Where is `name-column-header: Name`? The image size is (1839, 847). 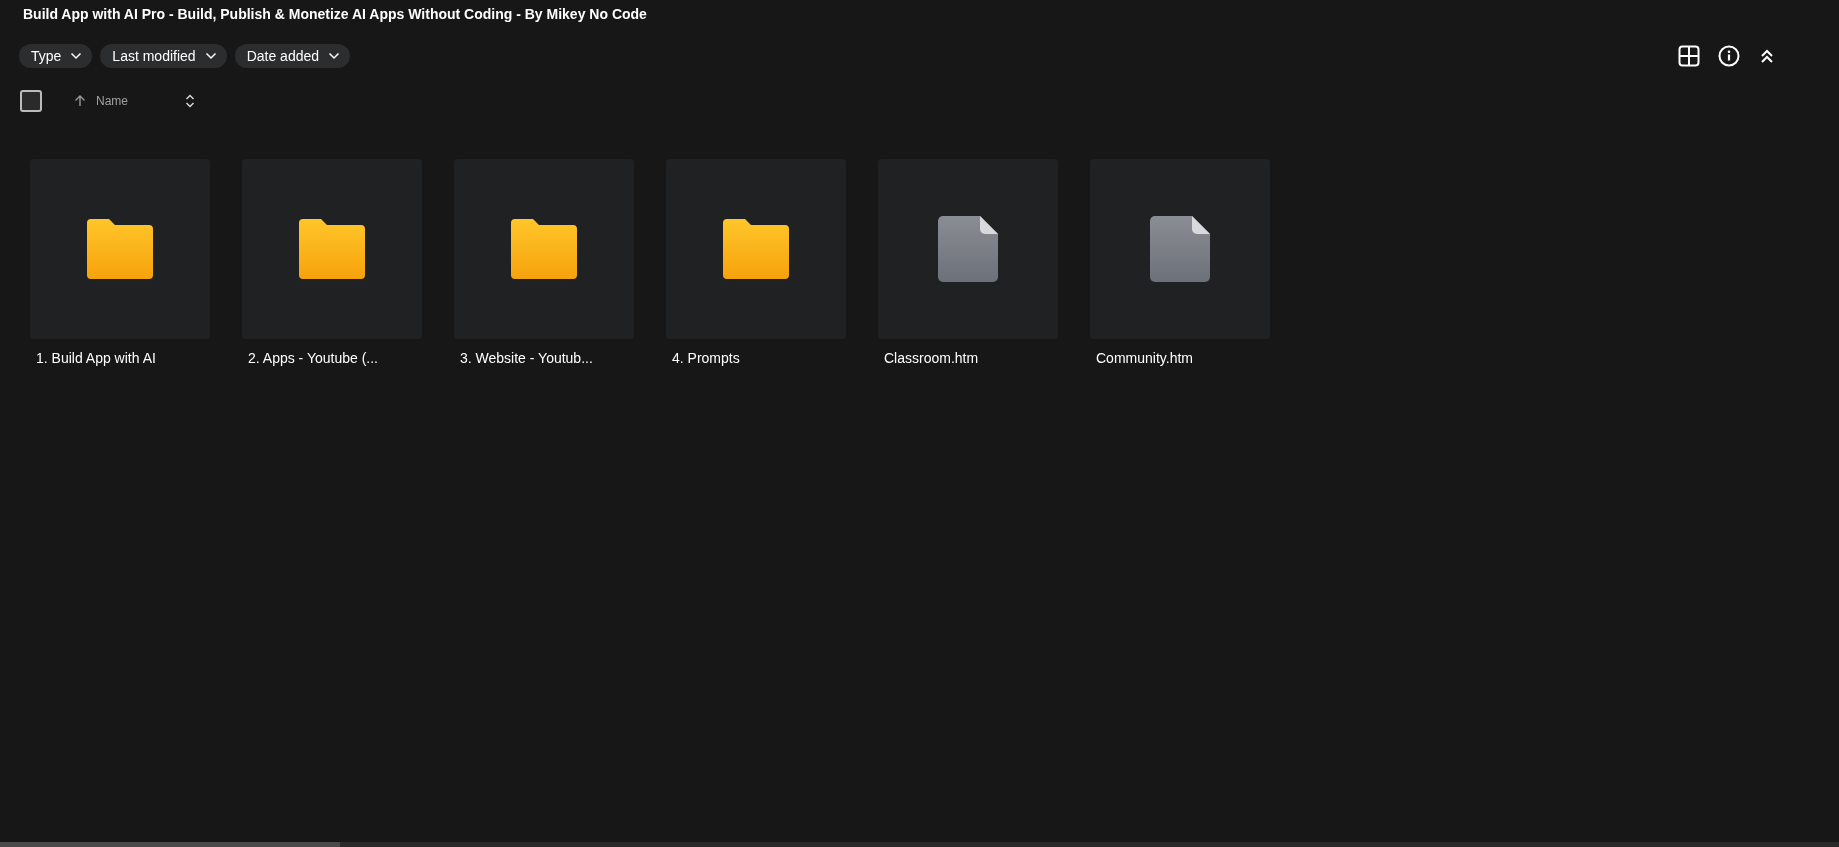 name-column-header: Name is located at coordinates (140, 101).